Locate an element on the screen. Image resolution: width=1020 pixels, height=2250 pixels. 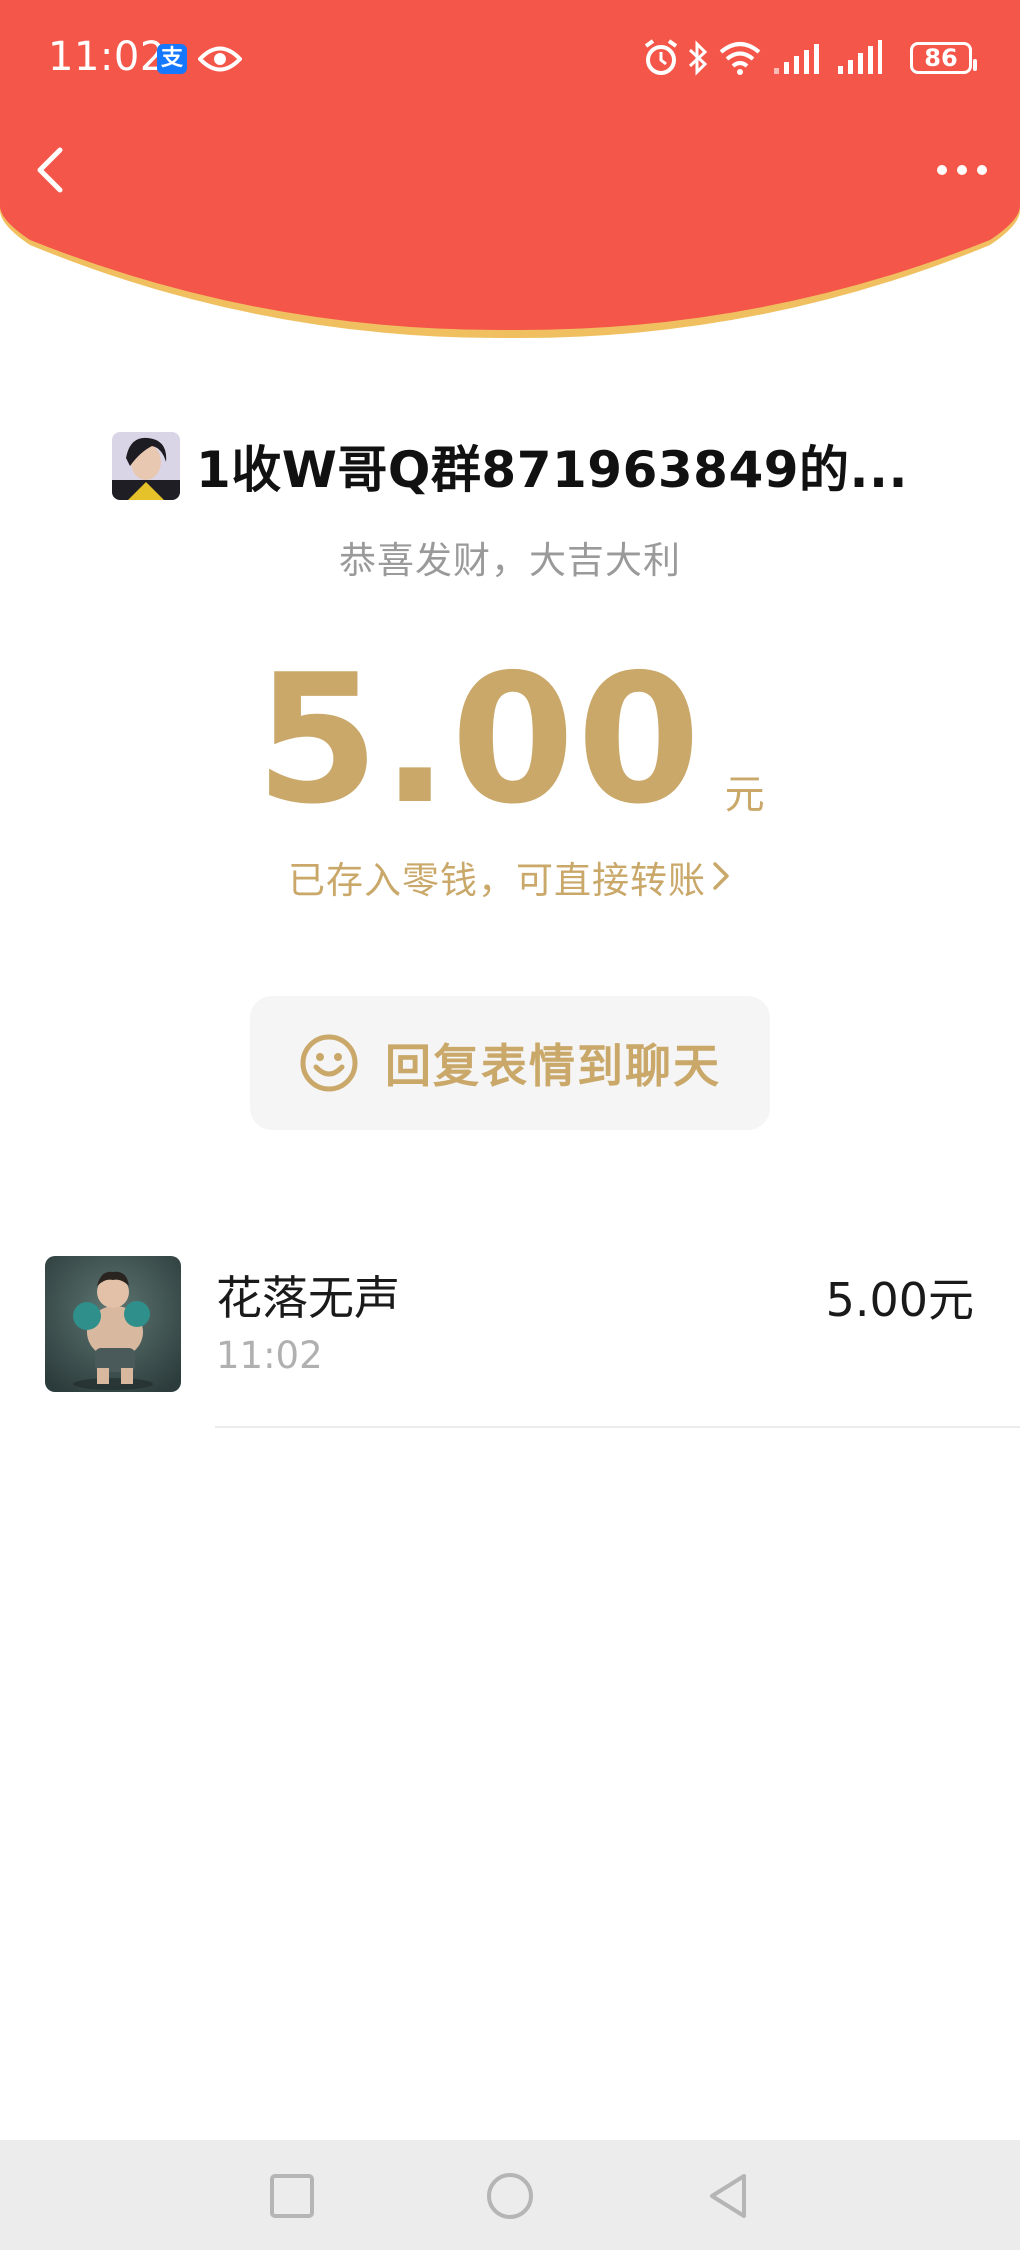
battery-icon: 86 is located at coordinates (943, 58).